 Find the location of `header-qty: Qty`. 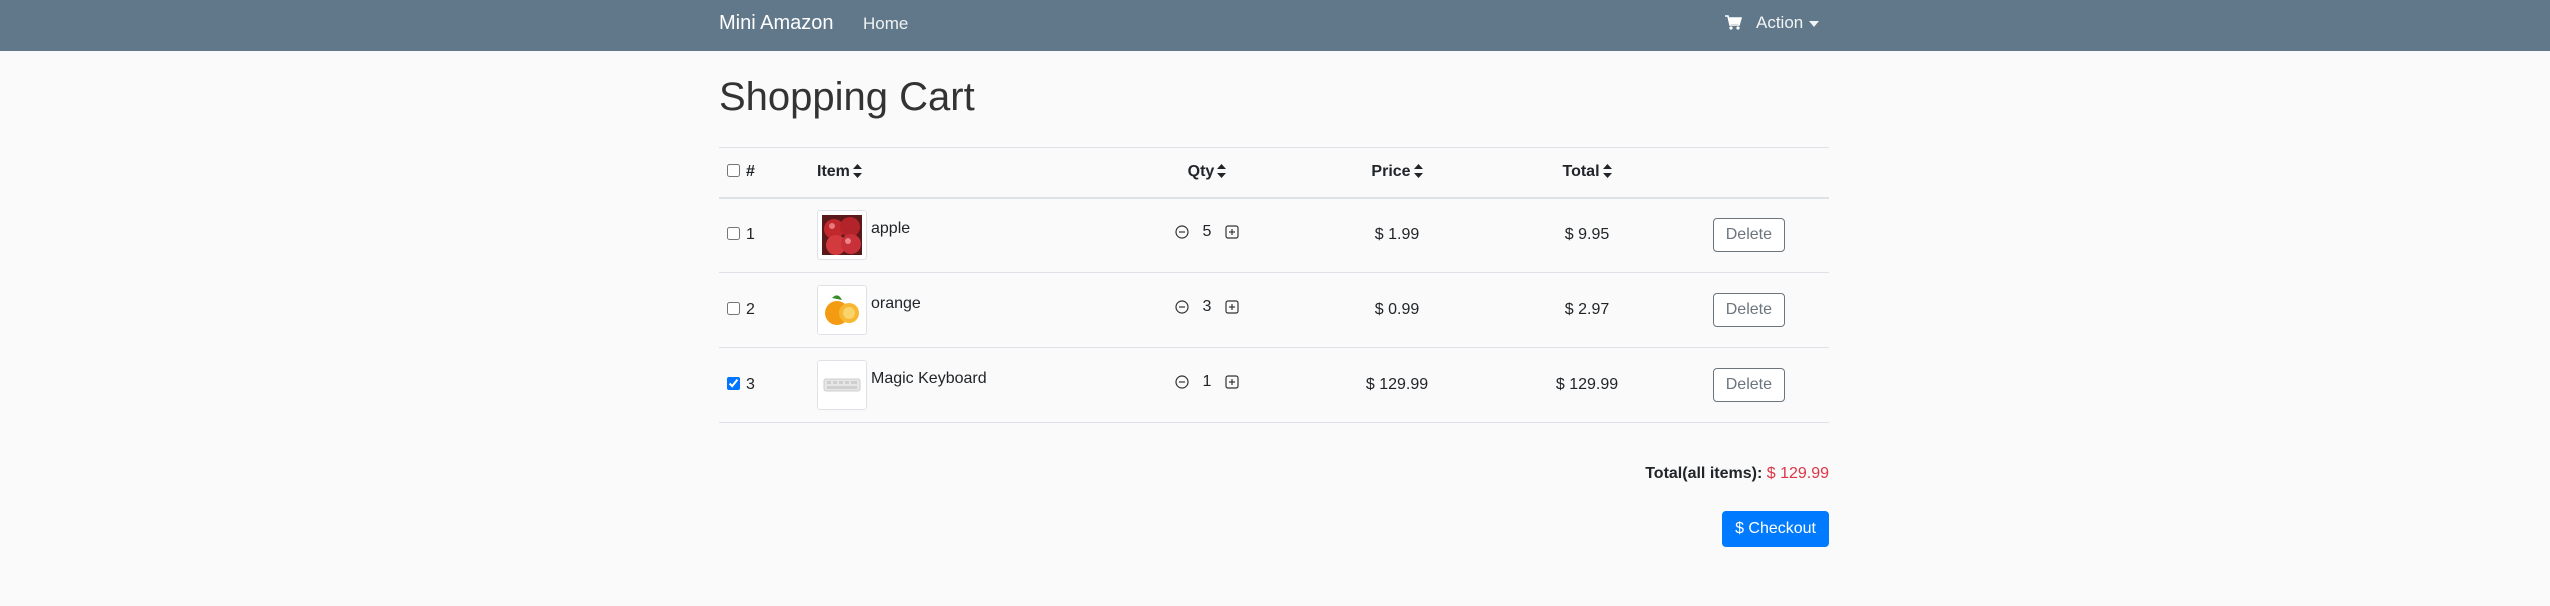

header-qty: Qty is located at coordinates (1207, 173).